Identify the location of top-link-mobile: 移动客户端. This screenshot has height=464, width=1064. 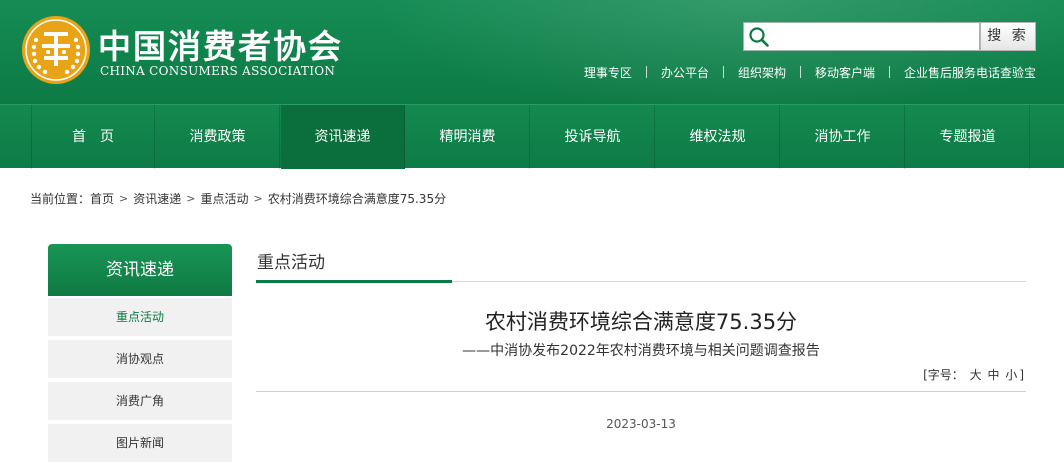
(845, 72).